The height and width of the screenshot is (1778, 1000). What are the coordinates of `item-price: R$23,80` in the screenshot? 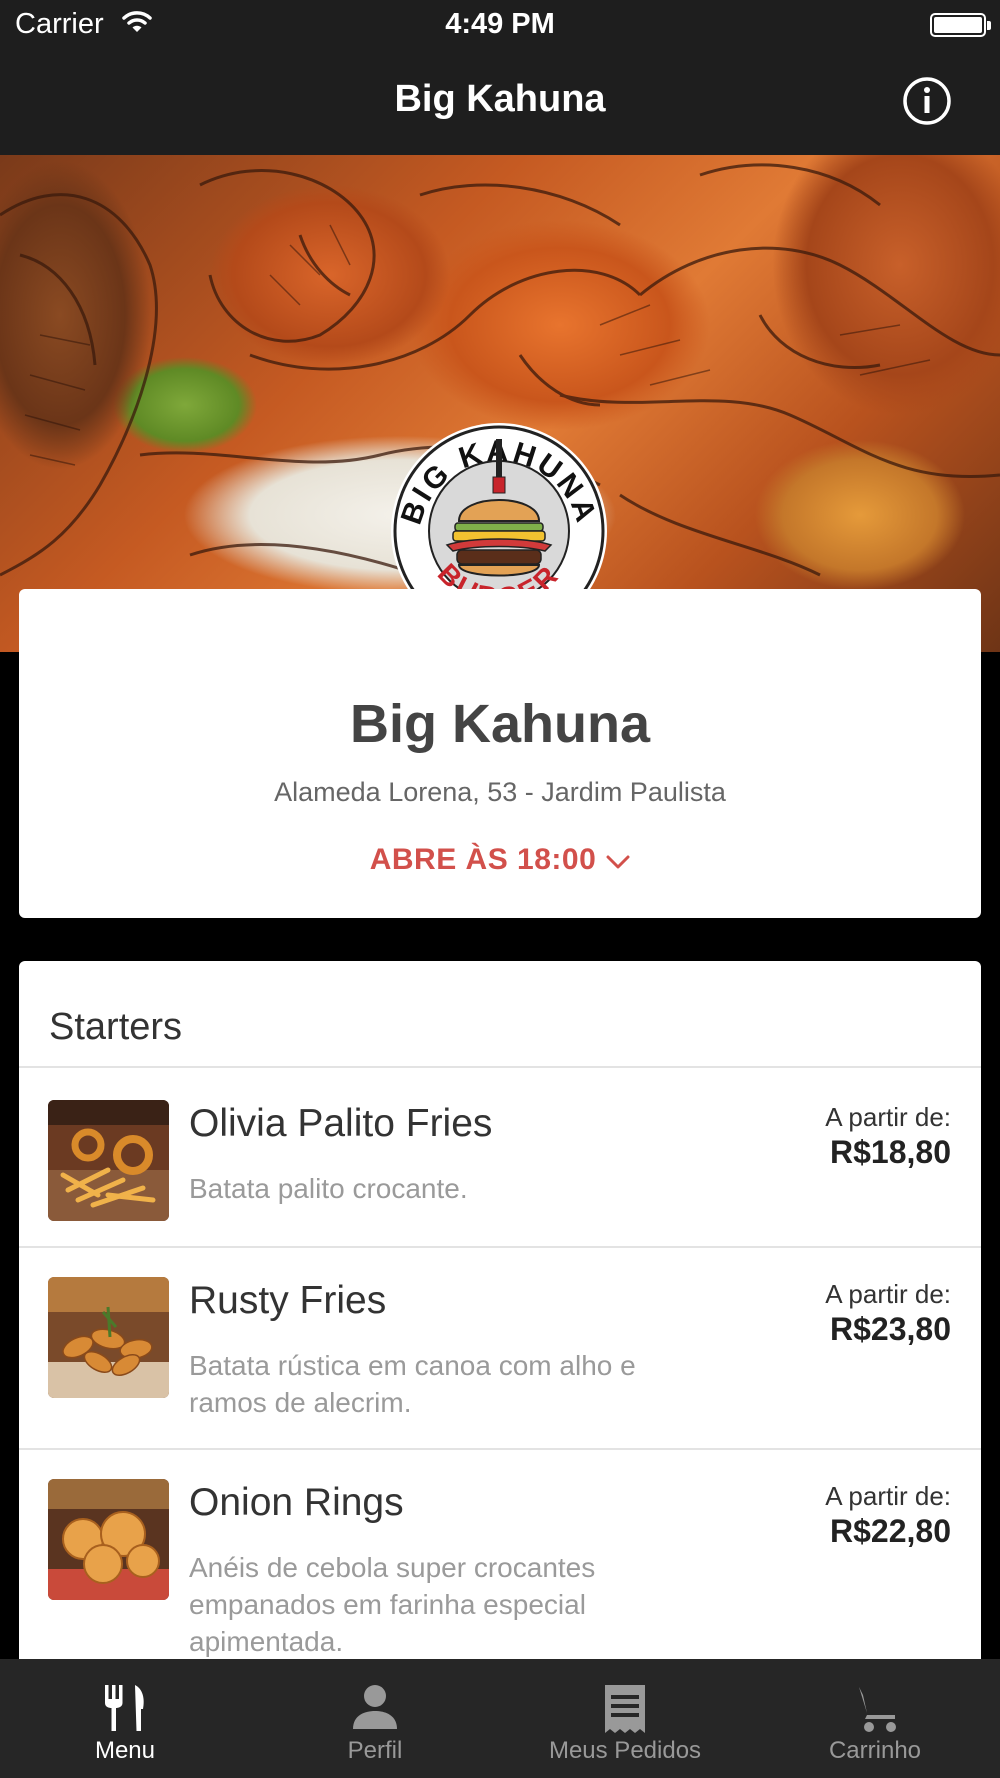 It's located at (890, 1329).